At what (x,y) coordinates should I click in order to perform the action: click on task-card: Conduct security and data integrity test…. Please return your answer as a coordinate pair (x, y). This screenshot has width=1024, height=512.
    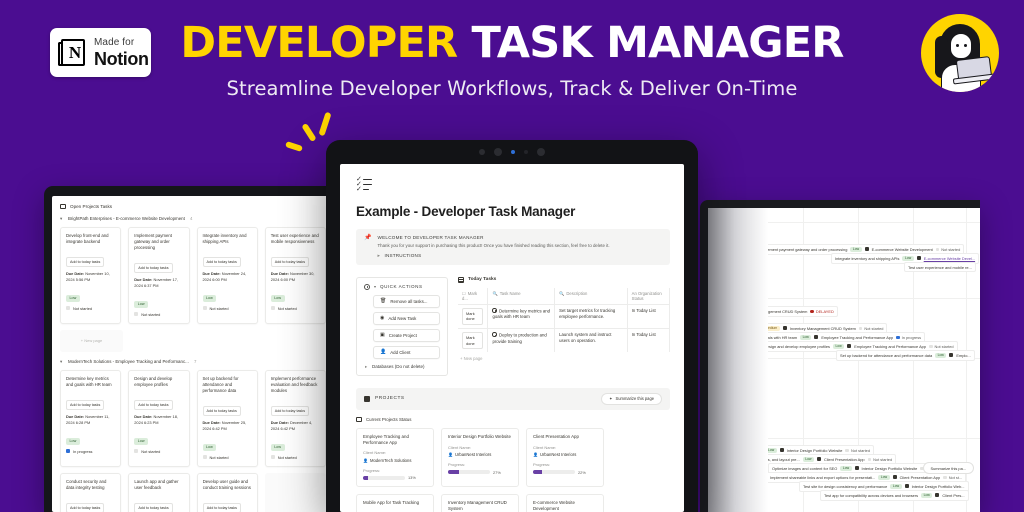
    Looking at the image, I should click on (91, 492).